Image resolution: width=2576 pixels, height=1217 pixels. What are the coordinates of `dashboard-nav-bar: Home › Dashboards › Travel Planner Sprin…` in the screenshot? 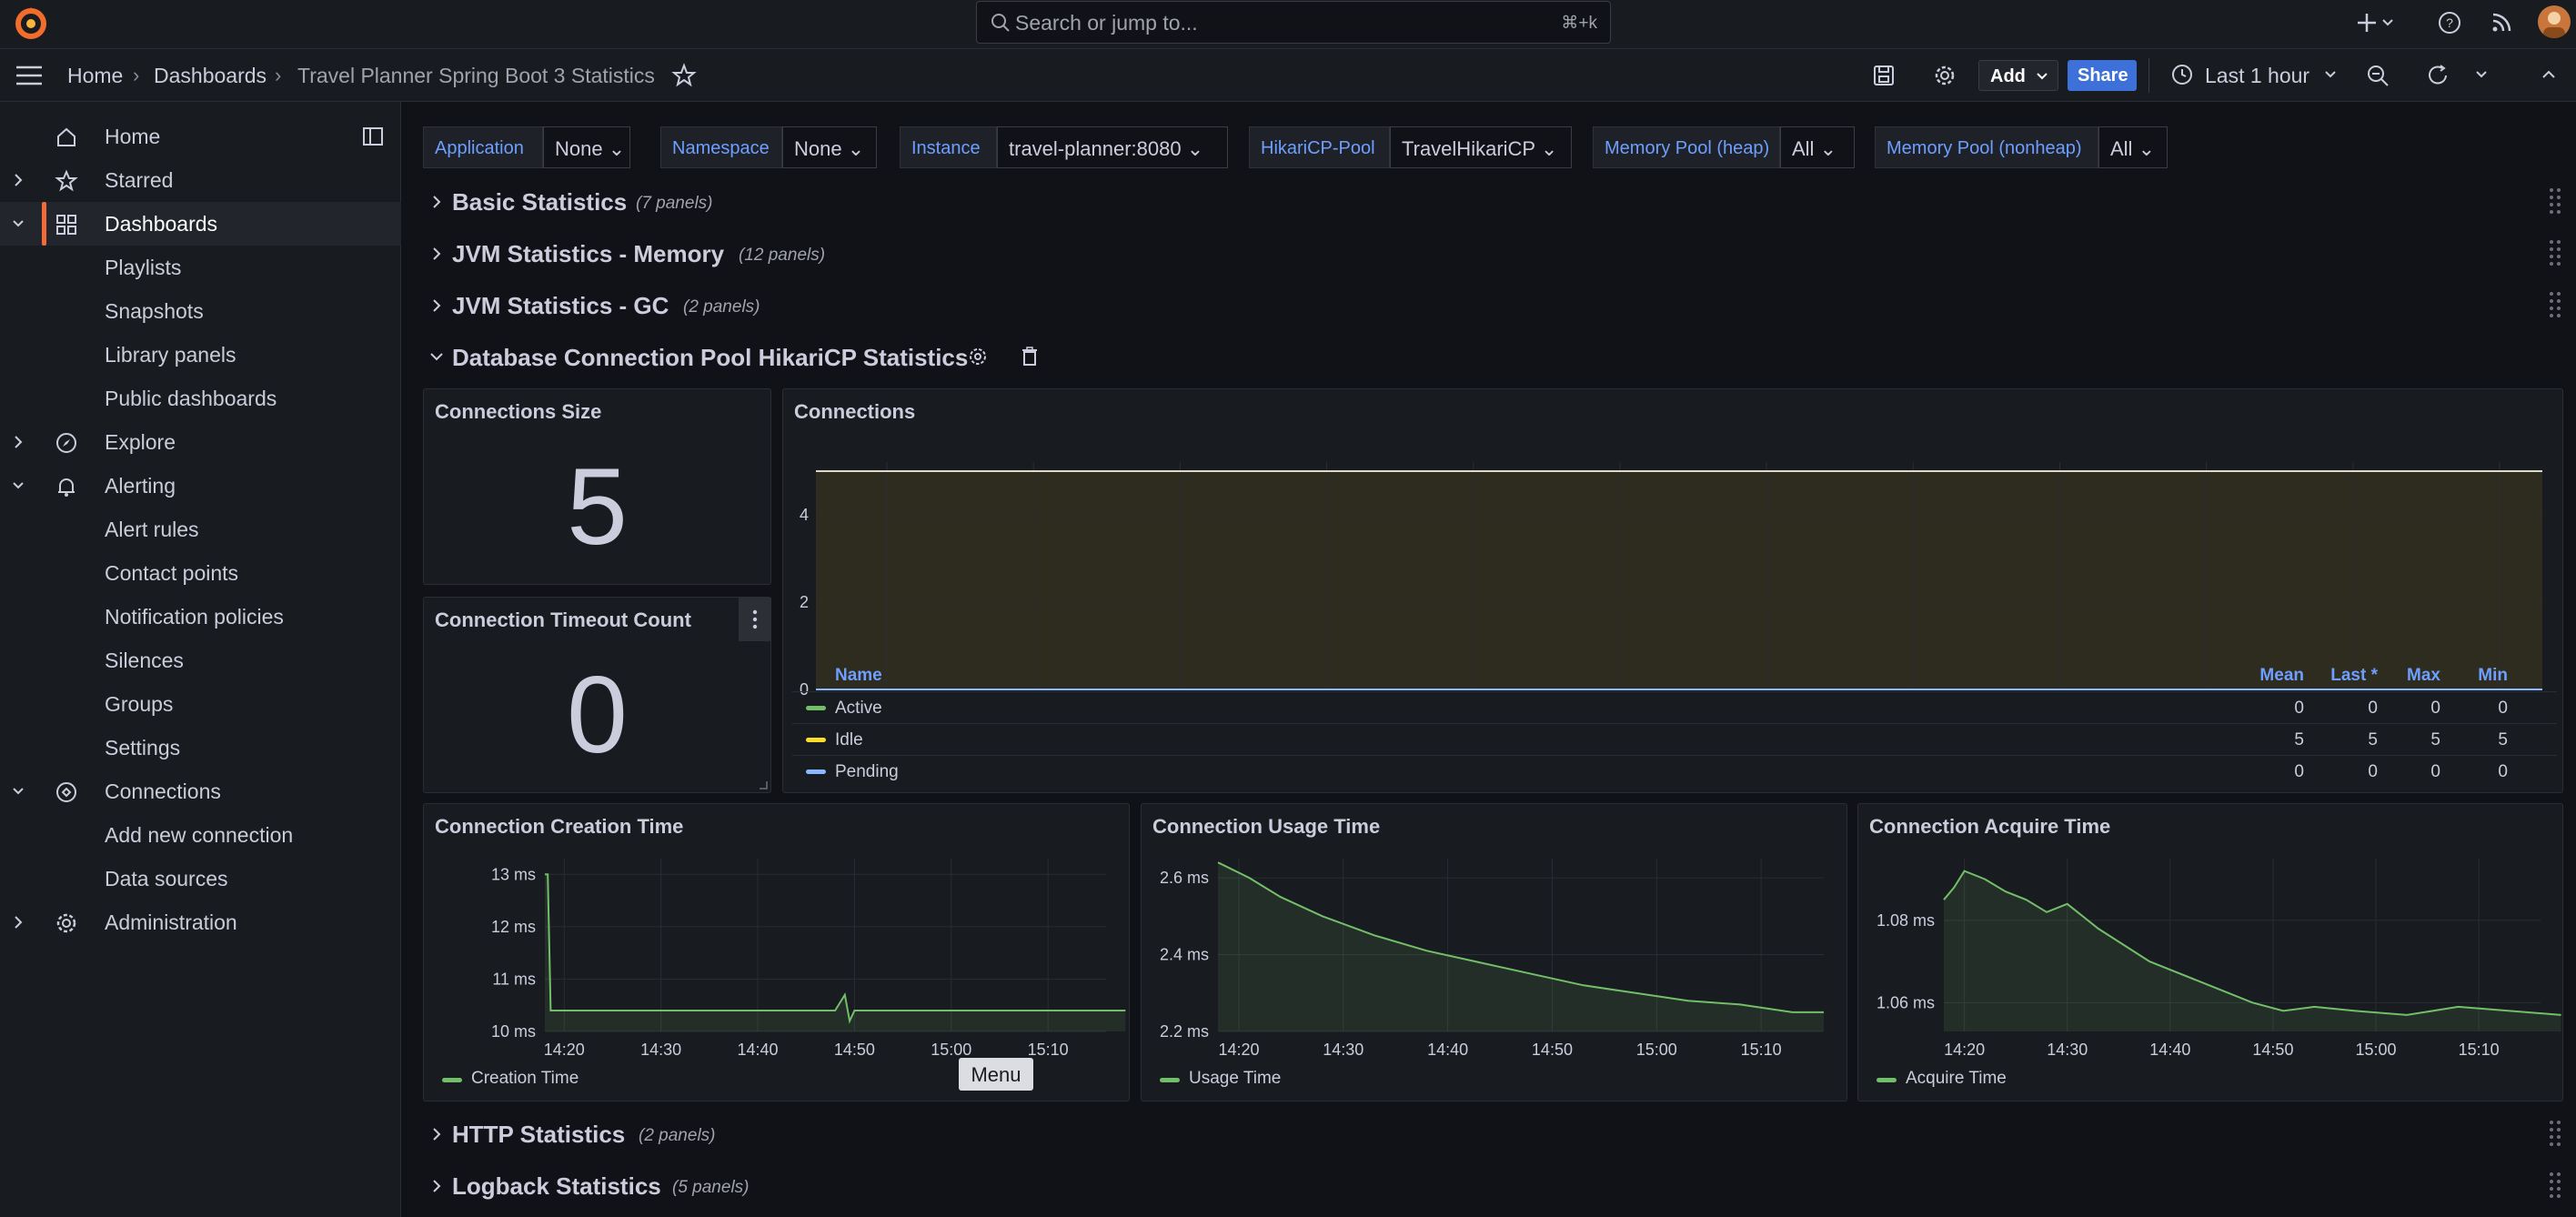 It's located at (1288, 75).